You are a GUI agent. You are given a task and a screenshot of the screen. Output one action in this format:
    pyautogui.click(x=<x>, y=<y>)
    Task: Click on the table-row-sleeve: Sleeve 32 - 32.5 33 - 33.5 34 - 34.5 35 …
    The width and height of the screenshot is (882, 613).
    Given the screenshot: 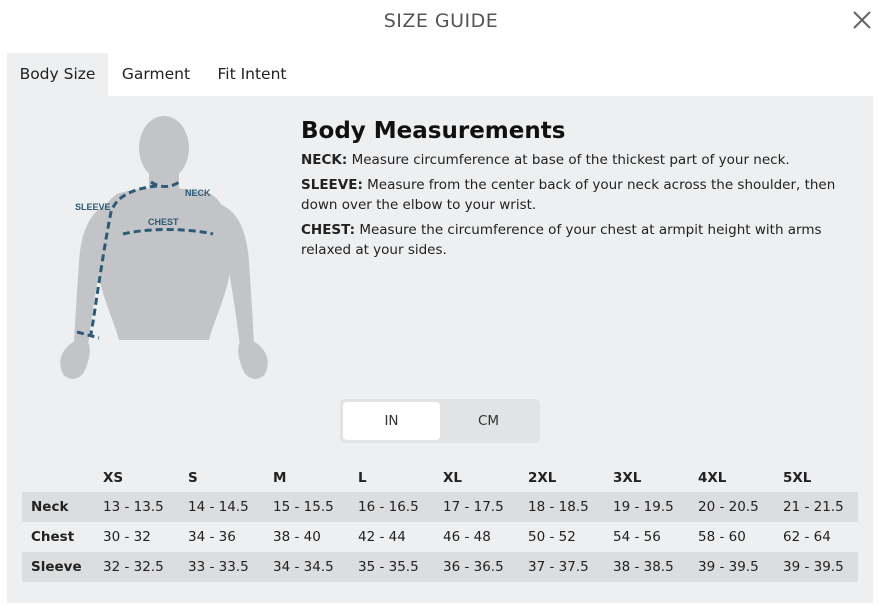 What is the action you would take?
    pyautogui.click(x=440, y=567)
    